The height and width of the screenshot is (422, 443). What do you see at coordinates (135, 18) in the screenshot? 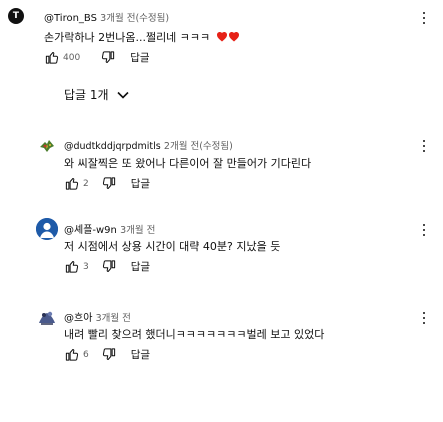
I see `comment-meta: 3개월 전(수정됨)` at bounding box center [135, 18].